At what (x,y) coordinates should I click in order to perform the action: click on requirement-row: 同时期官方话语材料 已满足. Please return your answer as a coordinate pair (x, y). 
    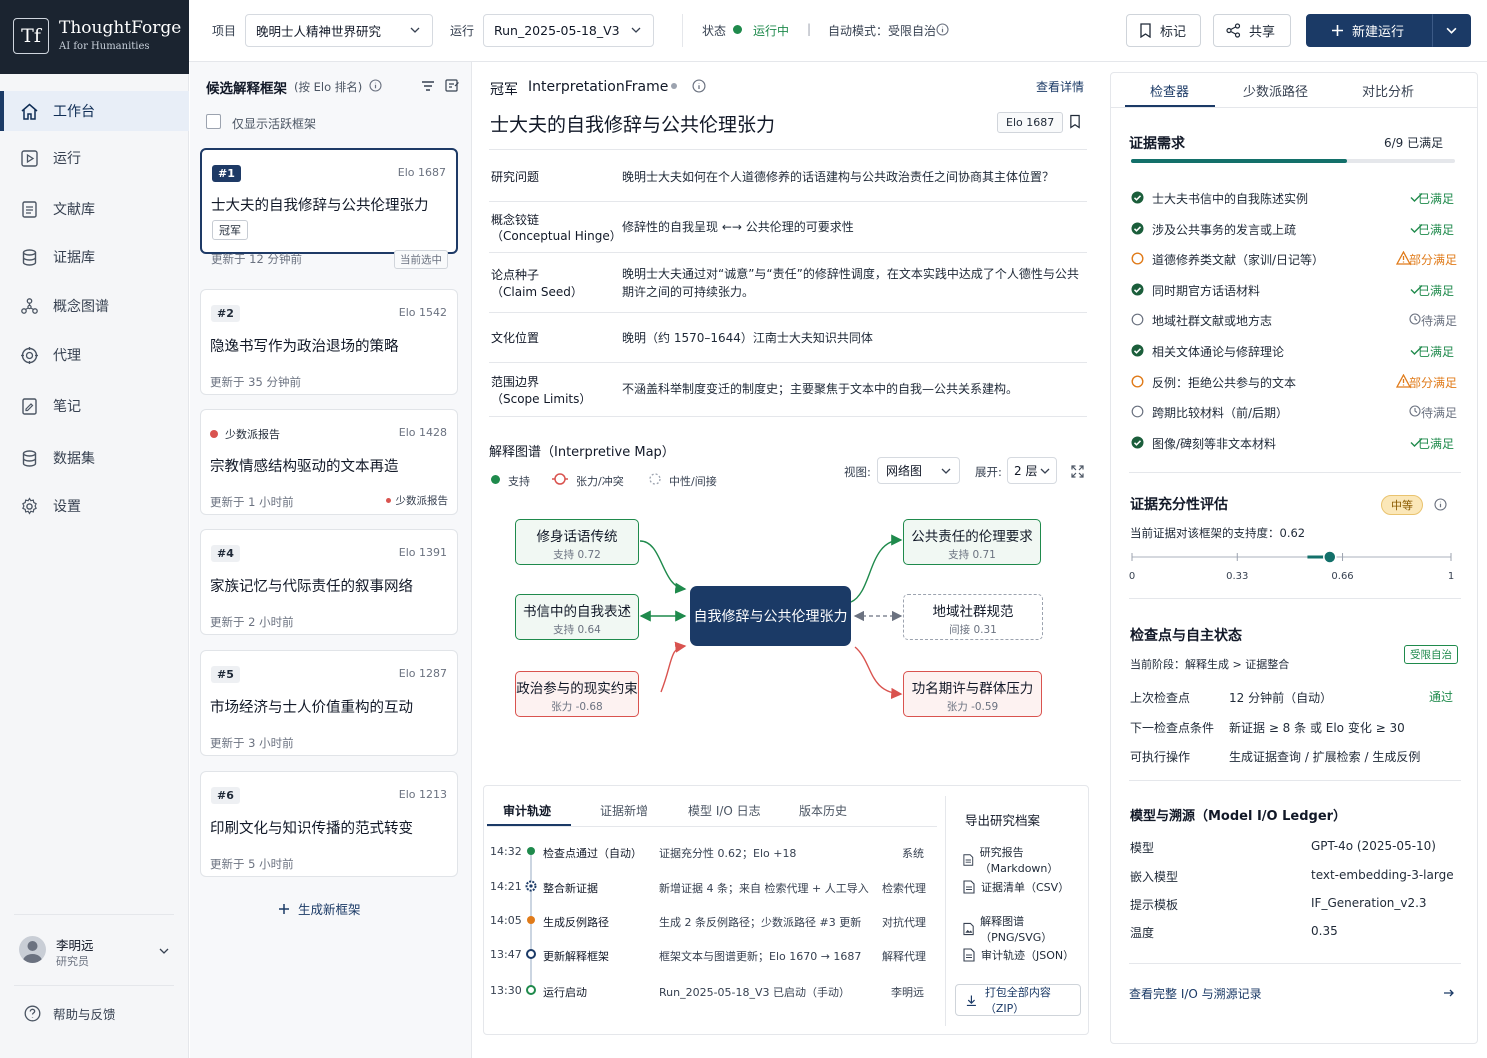
    Looking at the image, I should click on (1296, 289).